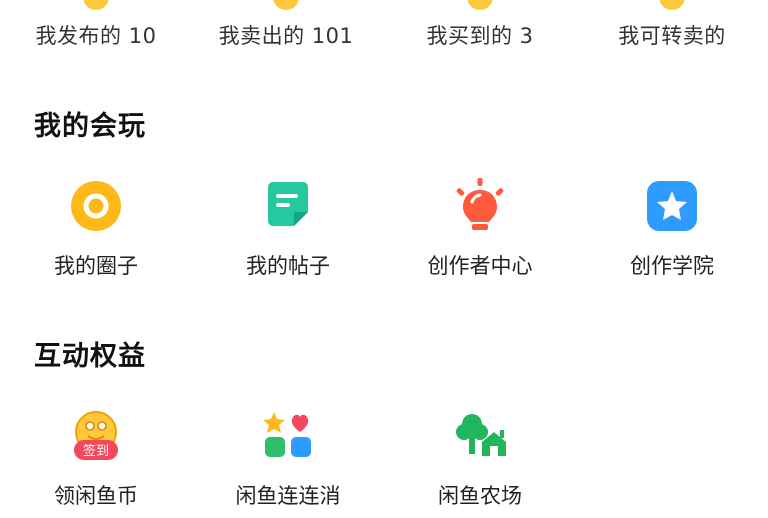  I want to click on grid-item-creator-center: 创作者中心, so click(480, 233).